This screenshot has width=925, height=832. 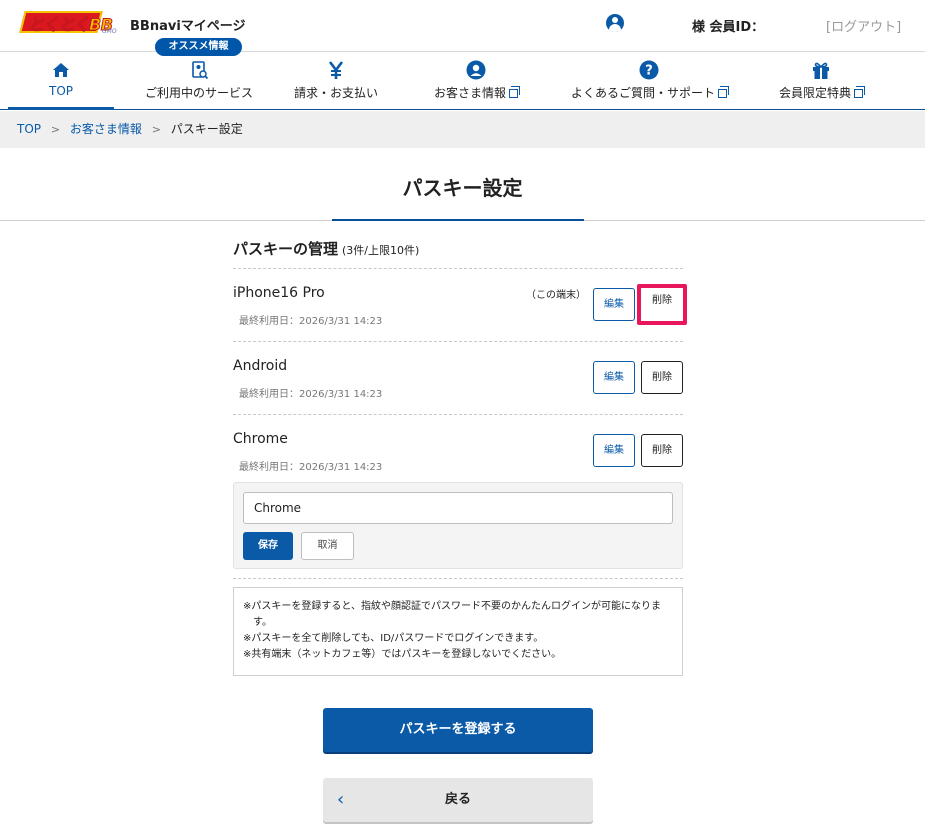 I want to click on nav-item-billing: 請求・お支払い, so click(x=336, y=81).